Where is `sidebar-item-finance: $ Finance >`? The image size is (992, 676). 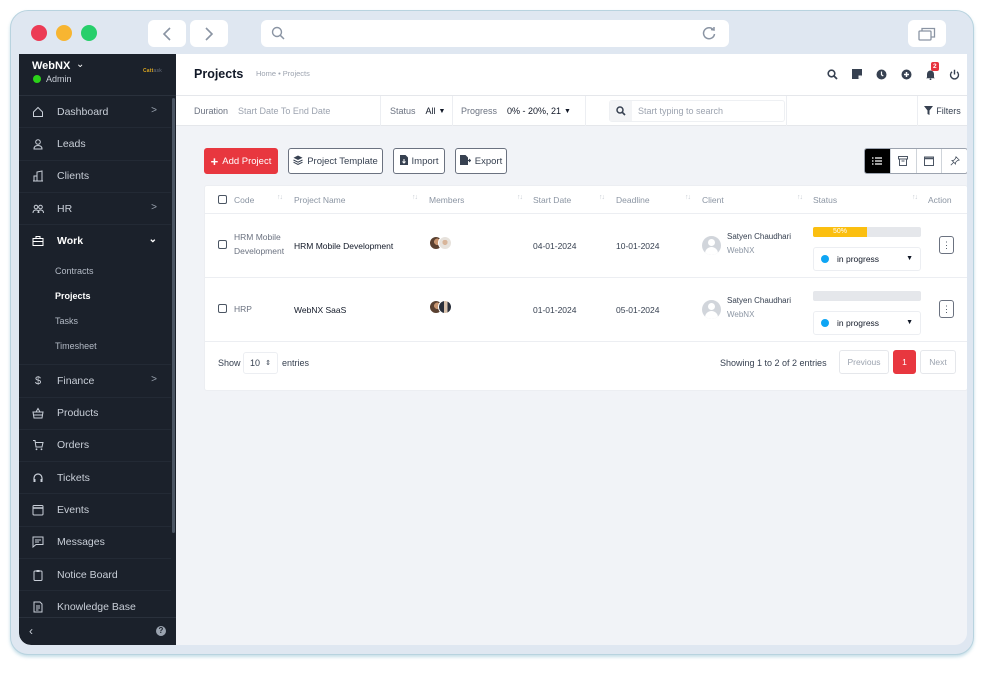
sidebar-item-finance: $ Finance > is located at coordinates (95, 381).